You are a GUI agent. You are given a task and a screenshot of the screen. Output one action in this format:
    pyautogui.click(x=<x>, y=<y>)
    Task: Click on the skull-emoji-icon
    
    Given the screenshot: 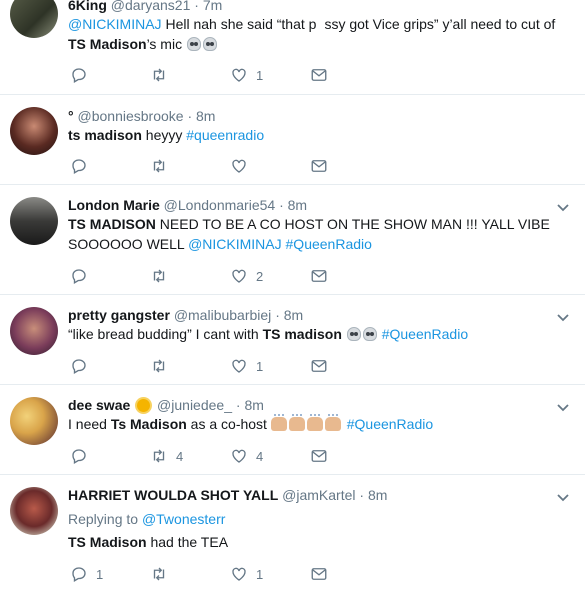 What is the action you would take?
    pyautogui.click(x=193, y=44)
    